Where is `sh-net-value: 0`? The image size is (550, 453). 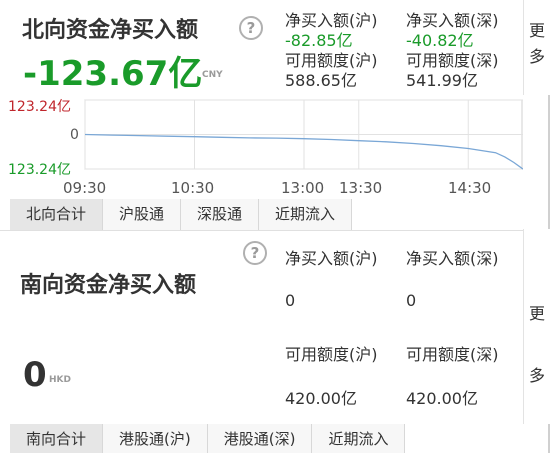
sh-net-value: 0 is located at coordinates (290, 300).